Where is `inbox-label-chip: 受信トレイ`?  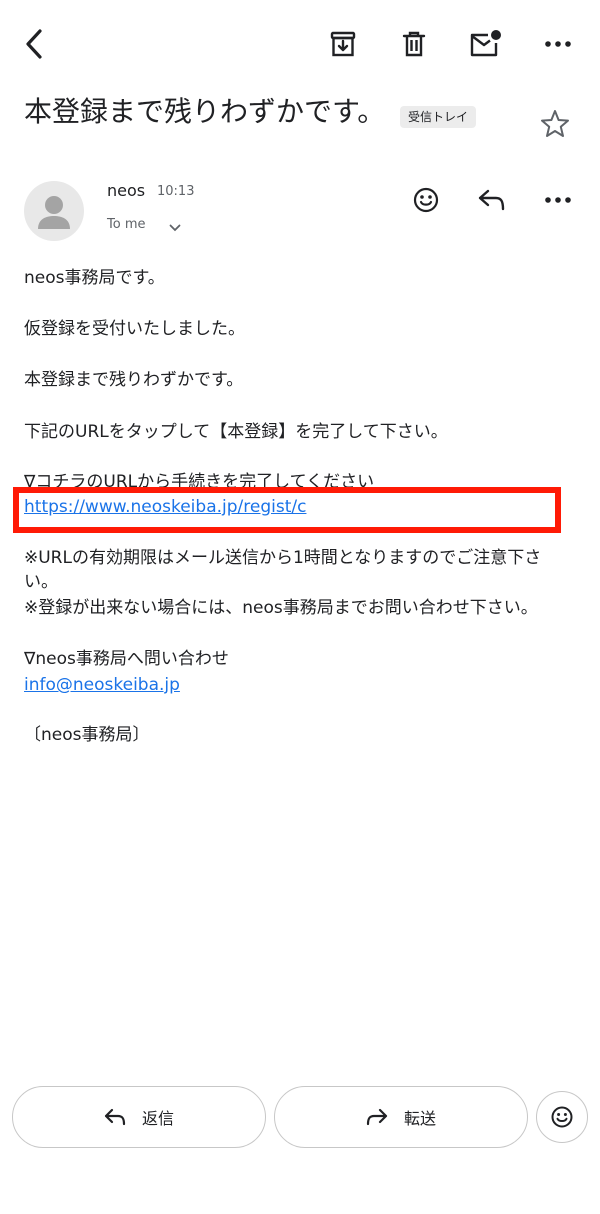 inbox-label-chip: 受信トレイ is located at coordinates (438, 117).